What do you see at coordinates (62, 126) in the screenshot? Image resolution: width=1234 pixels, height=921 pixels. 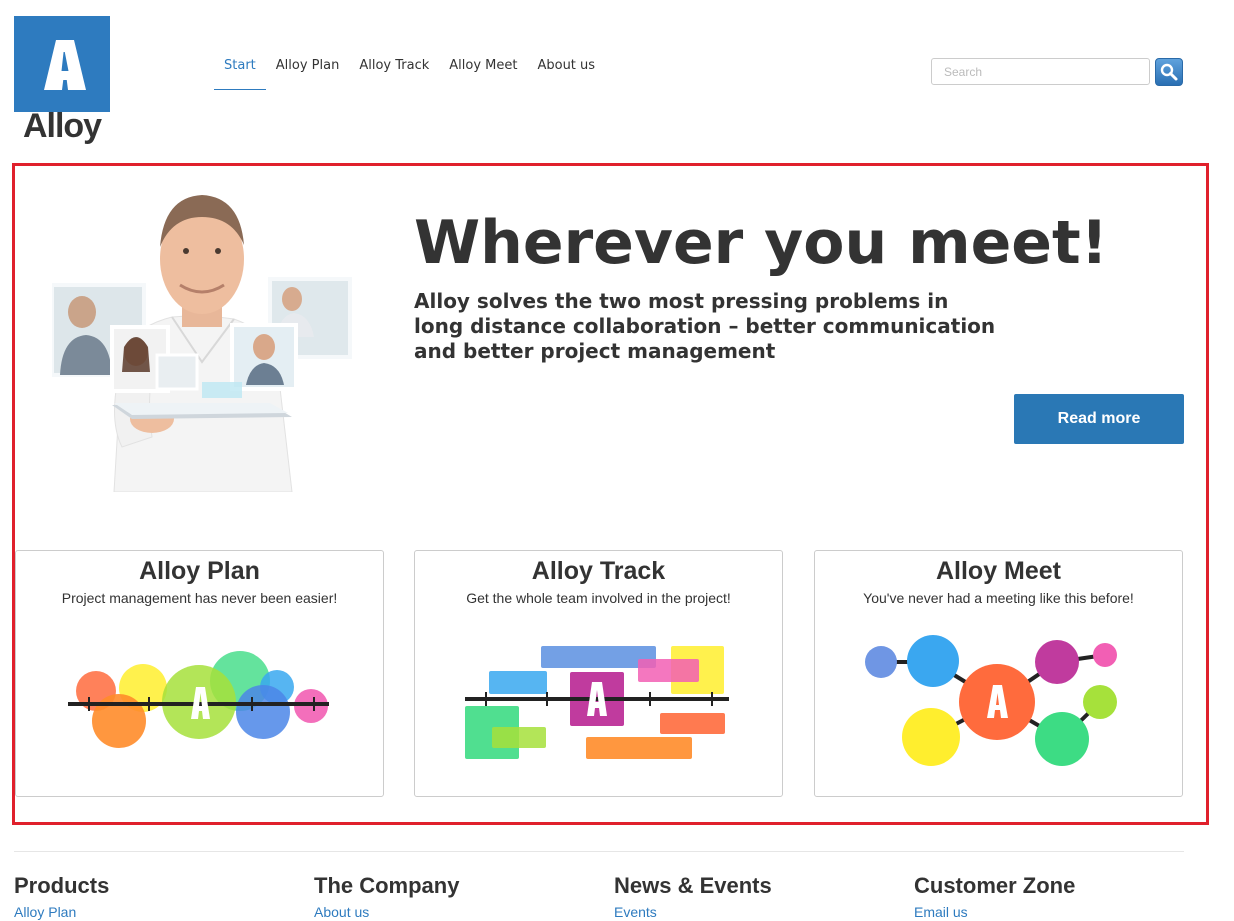 I see `logo-wordmark: Alloy` at bounding box center [62, 126].